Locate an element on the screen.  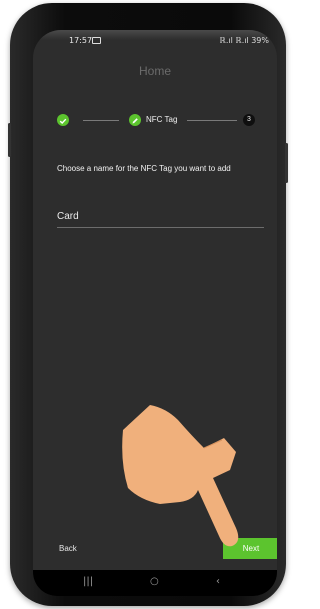
pointing-hand-icon is located at coordinates (180, 476).